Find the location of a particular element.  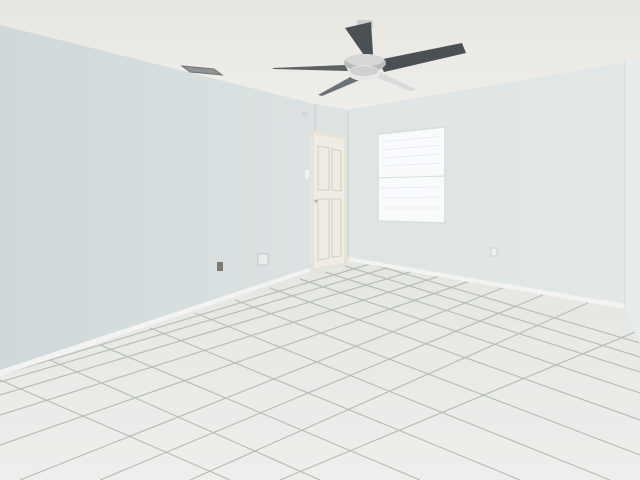

door is located at coordinates (328, 201).